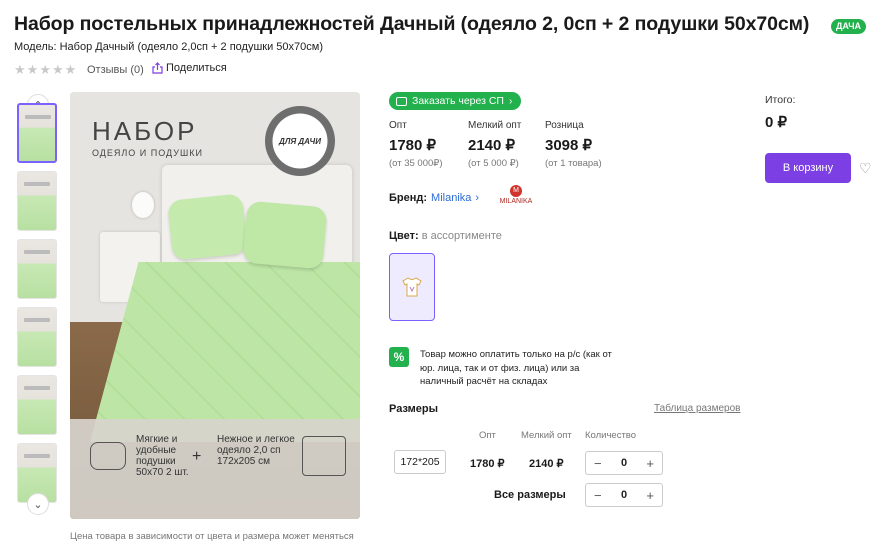 This screenshot has height=550, width=871. Describe the element at coordinates (865, 168) in the screenshot. I see `favorite-icon: ♡` at that location.